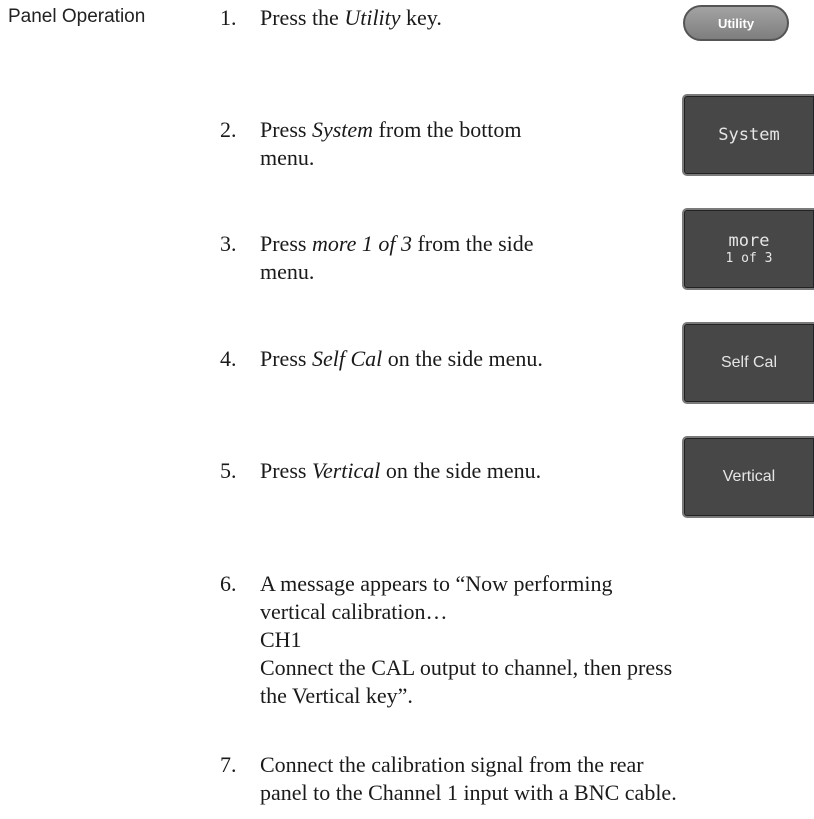 This screenshot has height=819, width=814. Describe the element at coordinates (749, 241) in the screenshot. I see `more-label: more` at that location.